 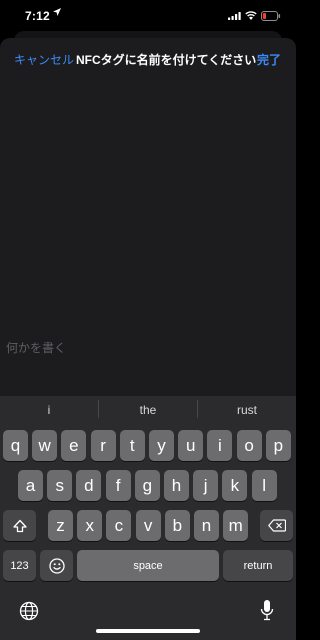 What do you see at coordinates (29, 611) in the screenshot?
I see `globe-icon` at bounding box center [29, 611].